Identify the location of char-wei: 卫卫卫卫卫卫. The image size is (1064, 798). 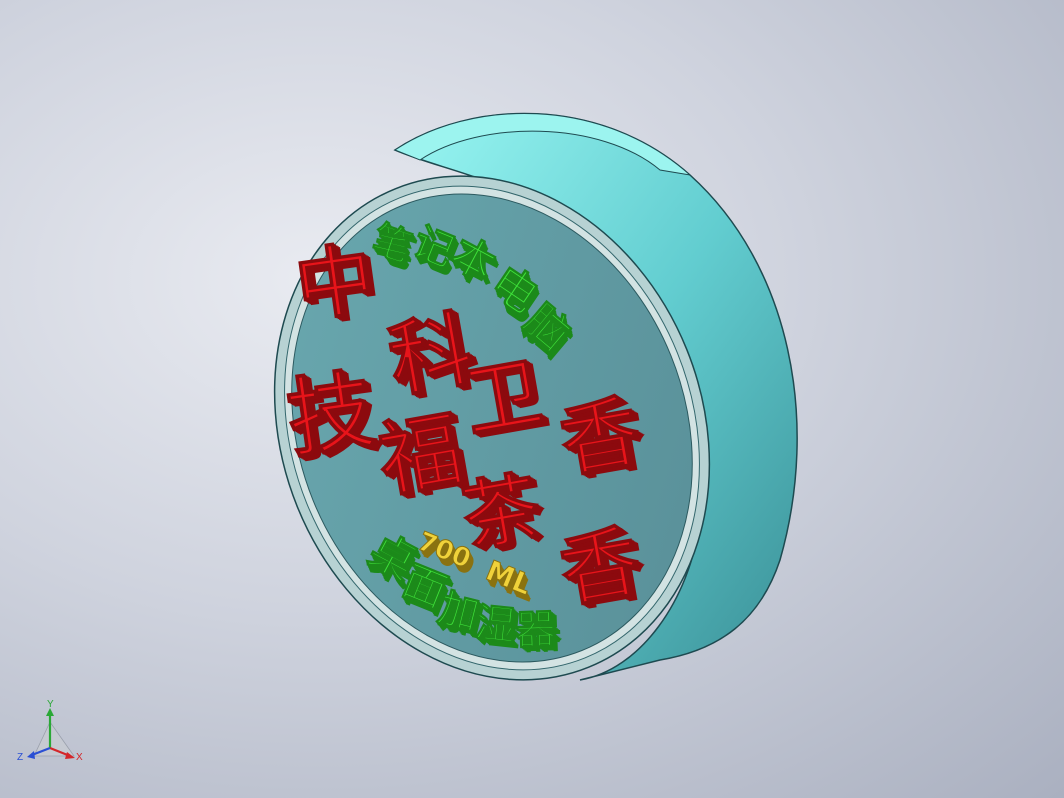
(506, 399).